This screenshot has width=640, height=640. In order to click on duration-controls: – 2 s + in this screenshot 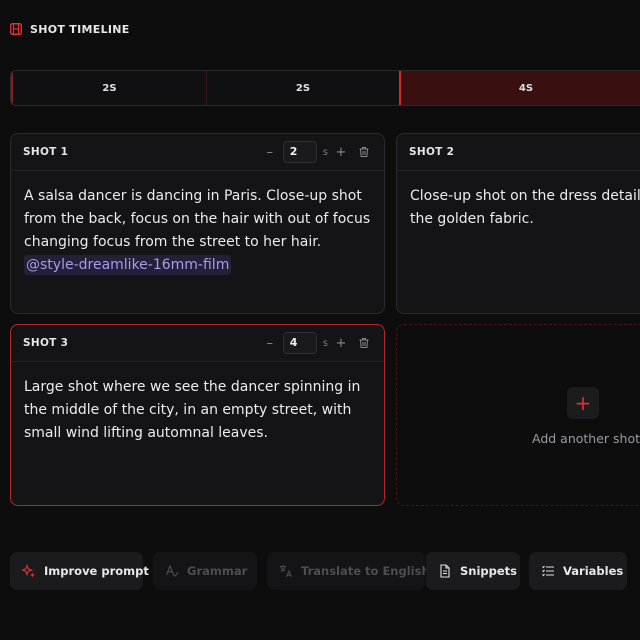, I will do `click(316, 152)`.